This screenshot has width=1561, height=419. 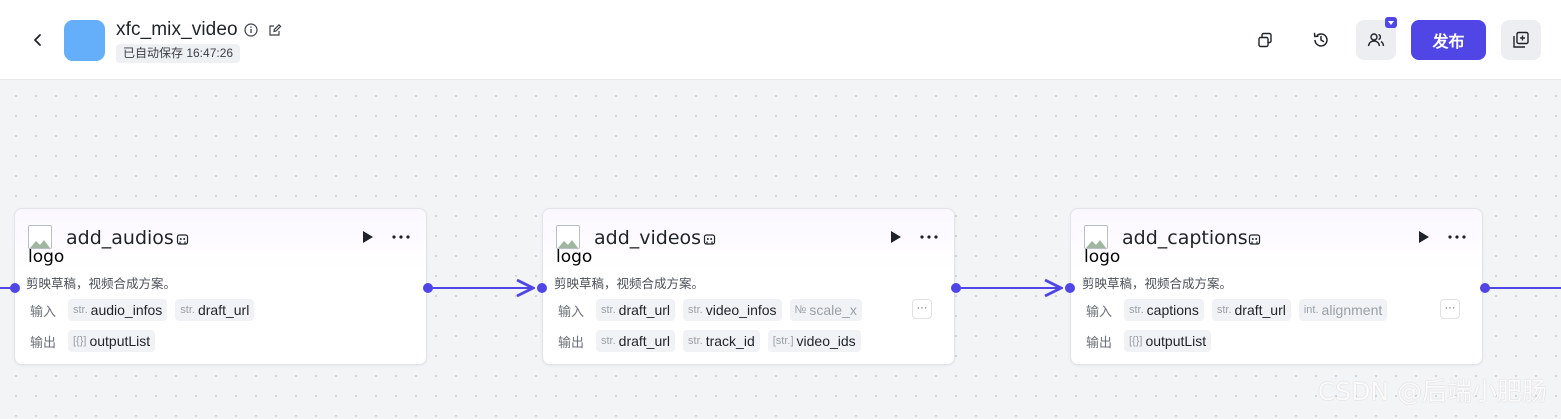 I want to click on copy-icon, so click(x=1265, y=40).